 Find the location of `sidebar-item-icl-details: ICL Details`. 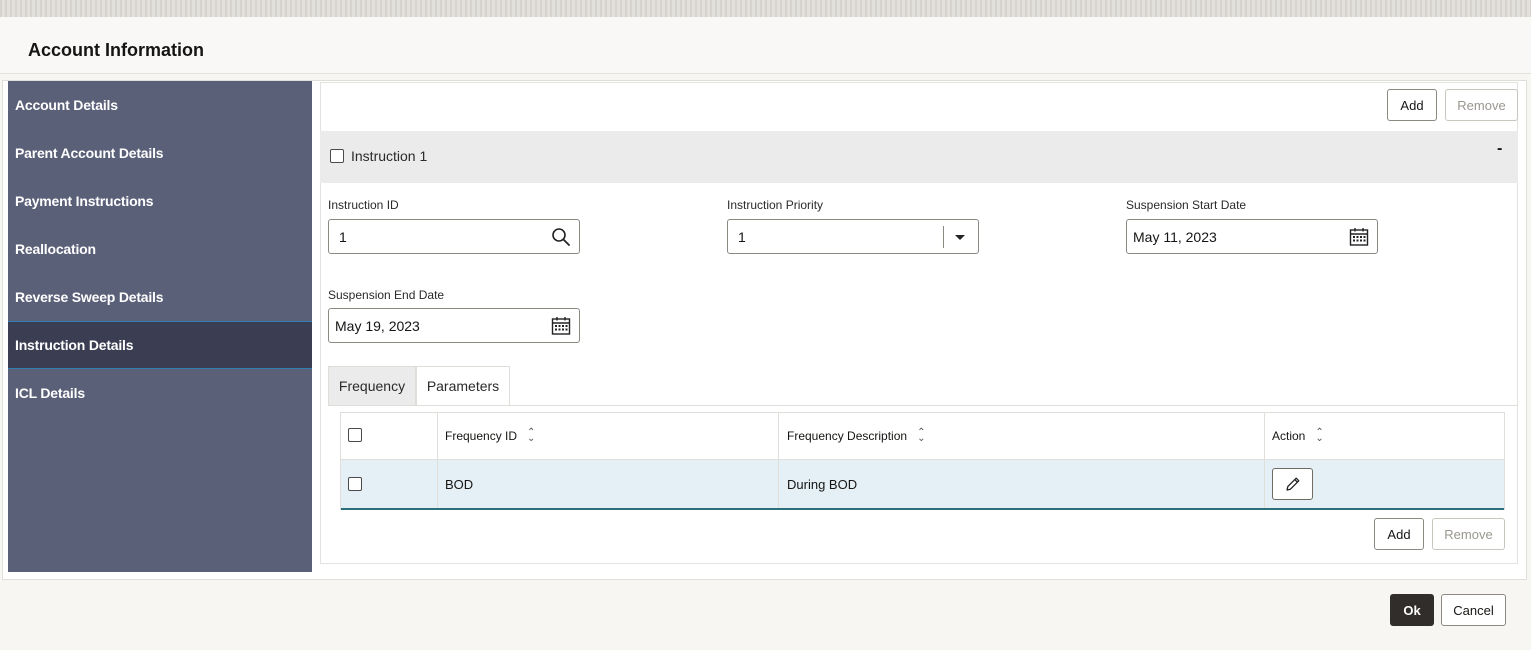

sidebar-item-icl-details: ICL Details is located at coordinates (160, 393).